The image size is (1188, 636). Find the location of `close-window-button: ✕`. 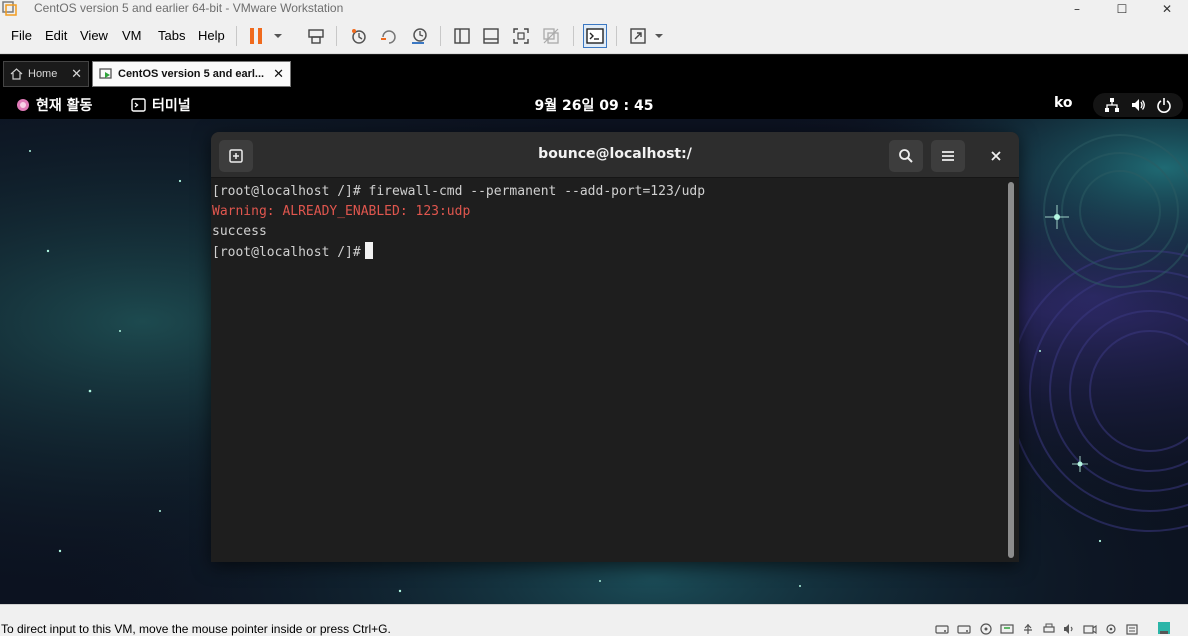

close-window-button: ✕ is located at coordinates (1166, 9).